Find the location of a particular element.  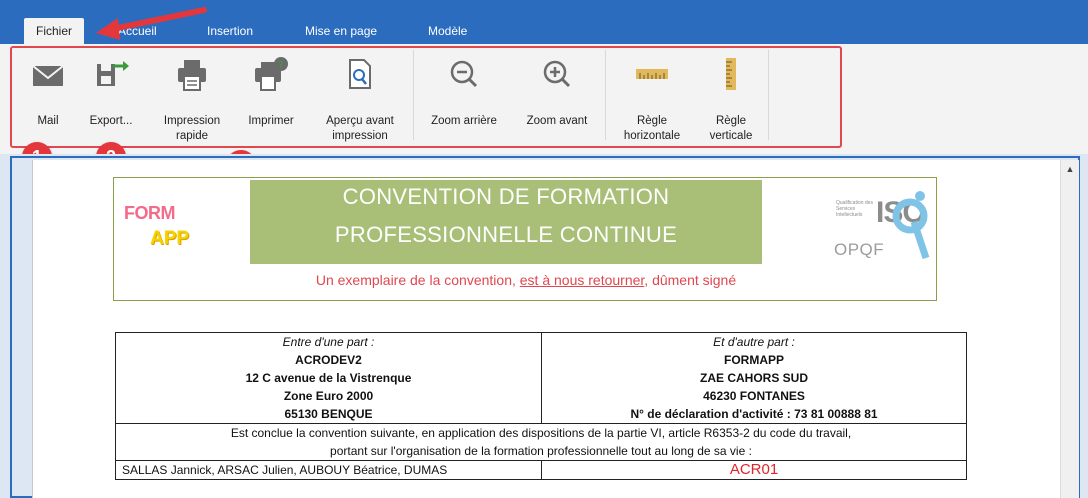

zoom-out-label: Zoom arrière is located at coordinates (464, 121).